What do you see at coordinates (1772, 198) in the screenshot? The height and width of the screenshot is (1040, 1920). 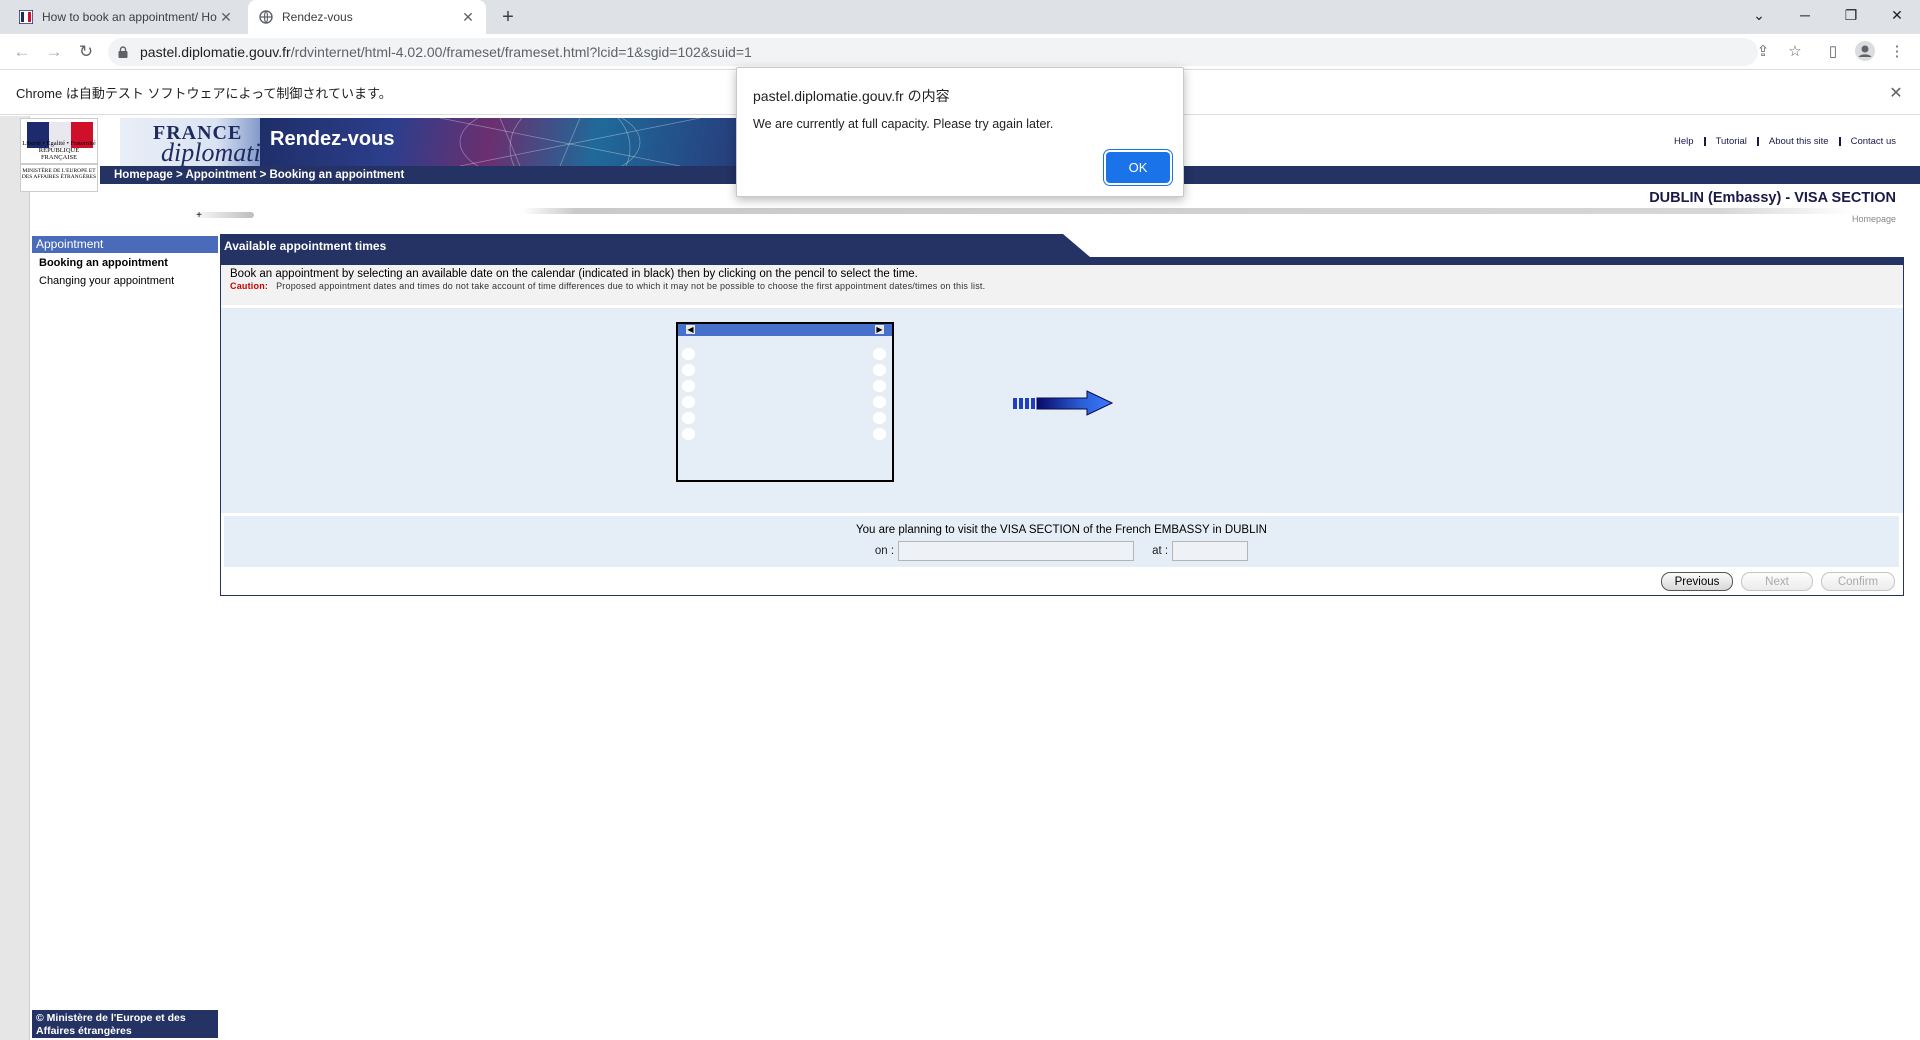 I see `embassy-title: DUBLIN (Embassy) - VISA SECTION` at bounding box center [1772, 198].